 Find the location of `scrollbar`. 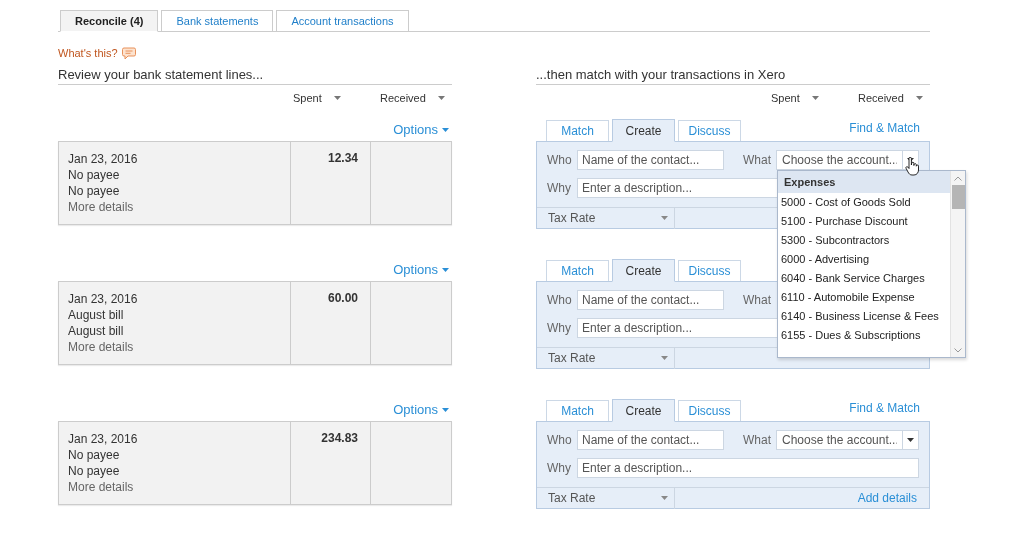

scrollbar is located at coordinates (957, 264).